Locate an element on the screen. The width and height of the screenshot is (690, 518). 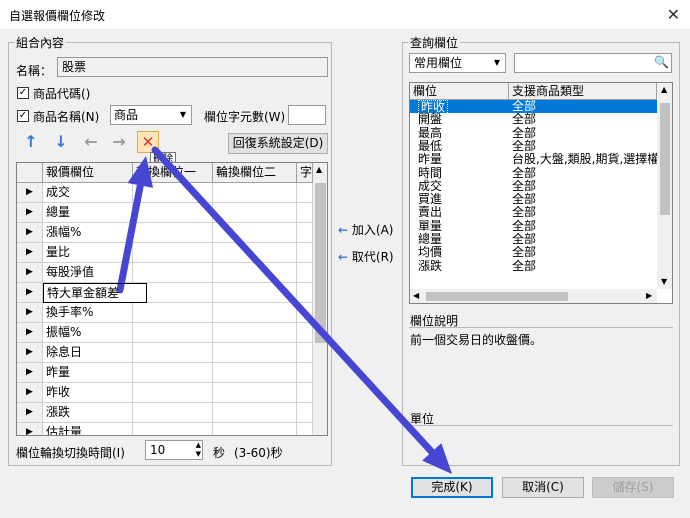
scroll-left-icon: ◀ is located at coordinates (416, 295).